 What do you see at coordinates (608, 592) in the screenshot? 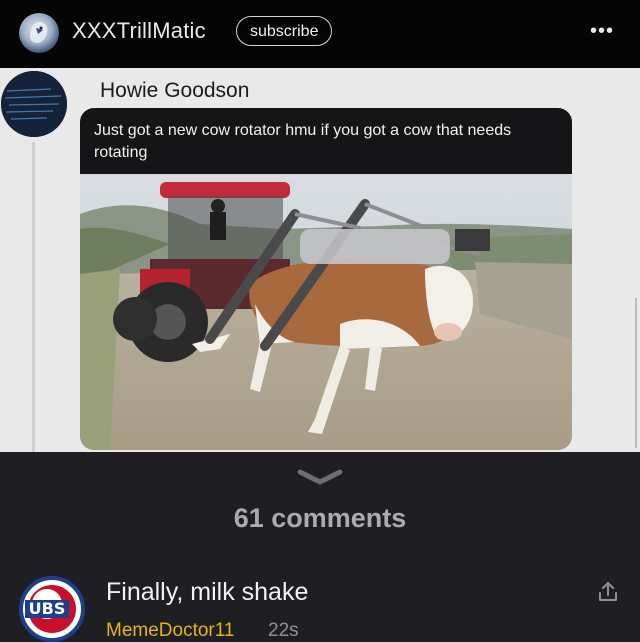
I see `share-icon` at bounding box center [608, 592].